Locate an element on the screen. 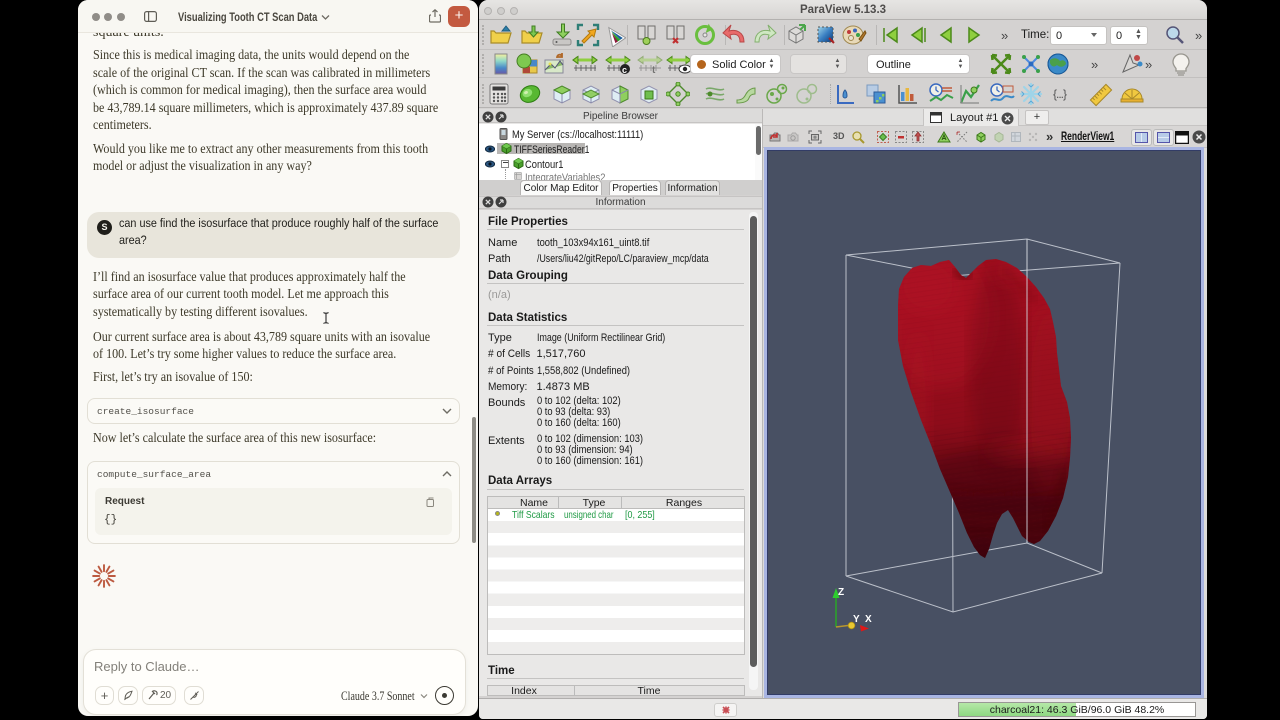  svg-text: c is located at coordinates (624, 70).